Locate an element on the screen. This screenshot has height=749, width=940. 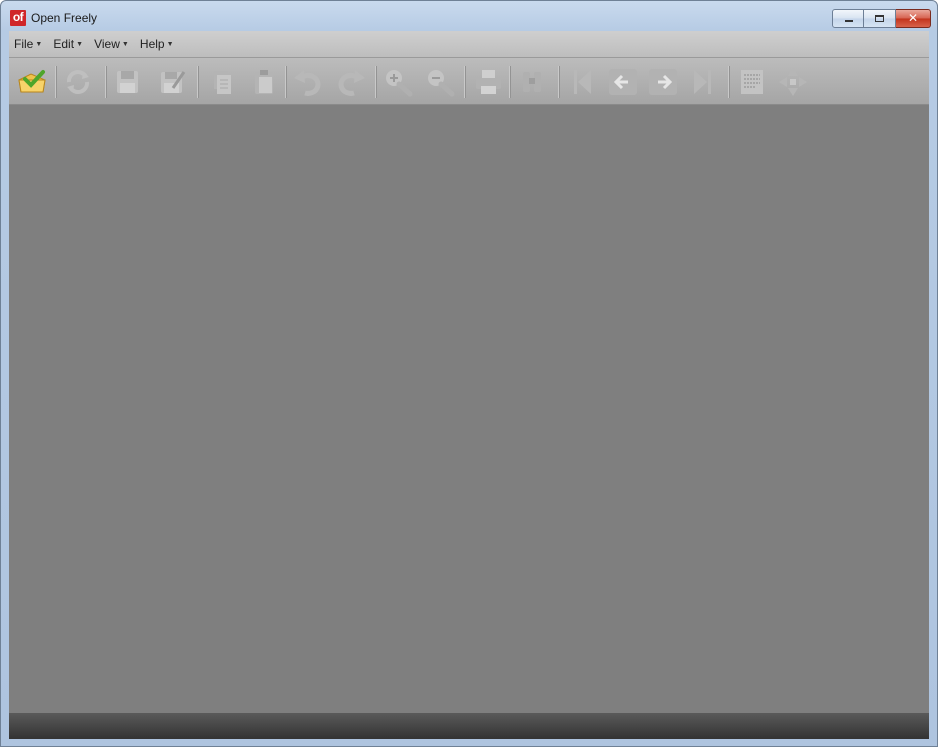
copy-button is located at coordinates (222, 82).